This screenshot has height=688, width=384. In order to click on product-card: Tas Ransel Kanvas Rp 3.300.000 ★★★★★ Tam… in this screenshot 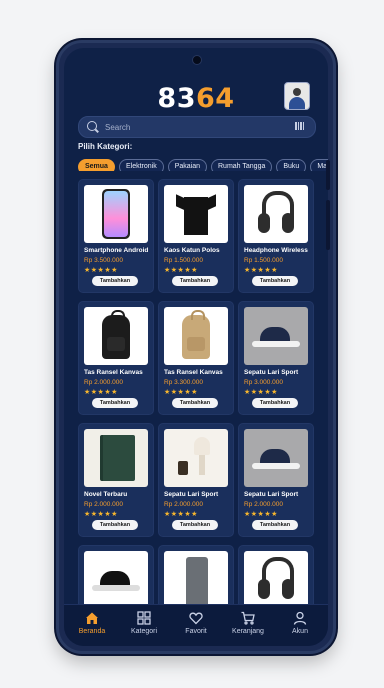, I will do `click(196, 358)`.